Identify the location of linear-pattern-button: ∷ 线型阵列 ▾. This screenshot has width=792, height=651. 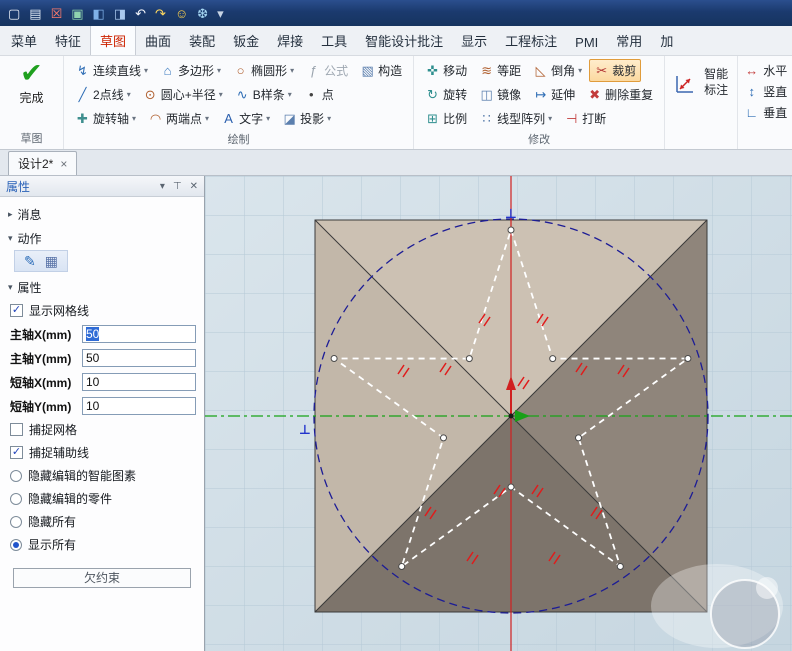
(515, 118).